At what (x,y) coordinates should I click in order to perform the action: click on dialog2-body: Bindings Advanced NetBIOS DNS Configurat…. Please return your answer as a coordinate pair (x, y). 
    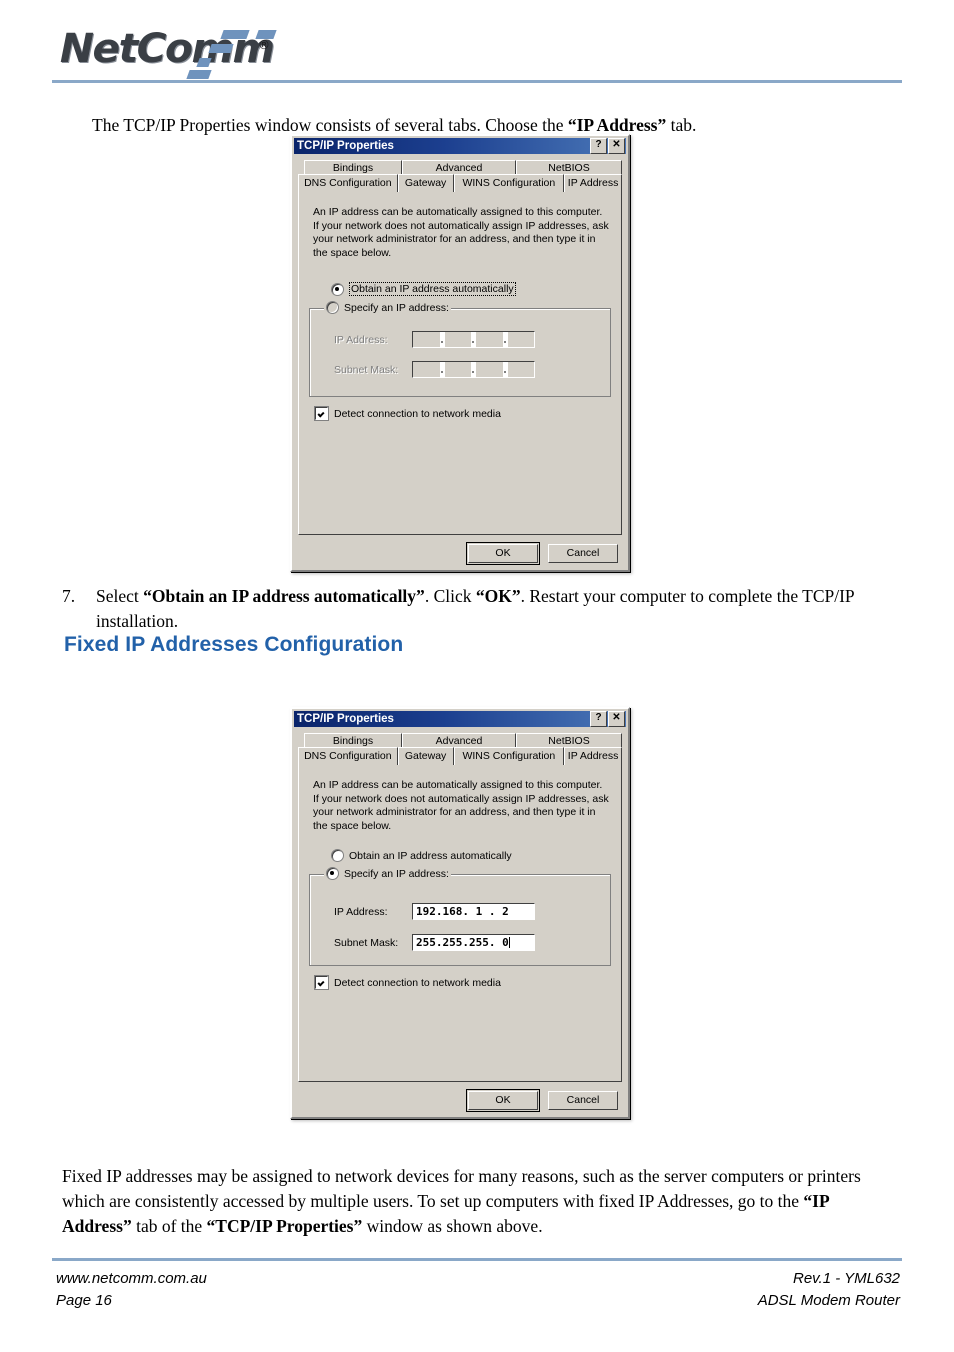
    Looking at the image, I should click on (460, 922).